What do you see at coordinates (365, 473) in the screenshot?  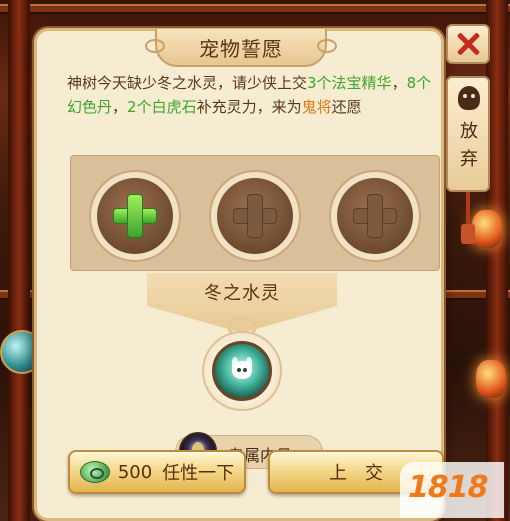 I see `submit-label: 上交` at bounding box center [365, 473].